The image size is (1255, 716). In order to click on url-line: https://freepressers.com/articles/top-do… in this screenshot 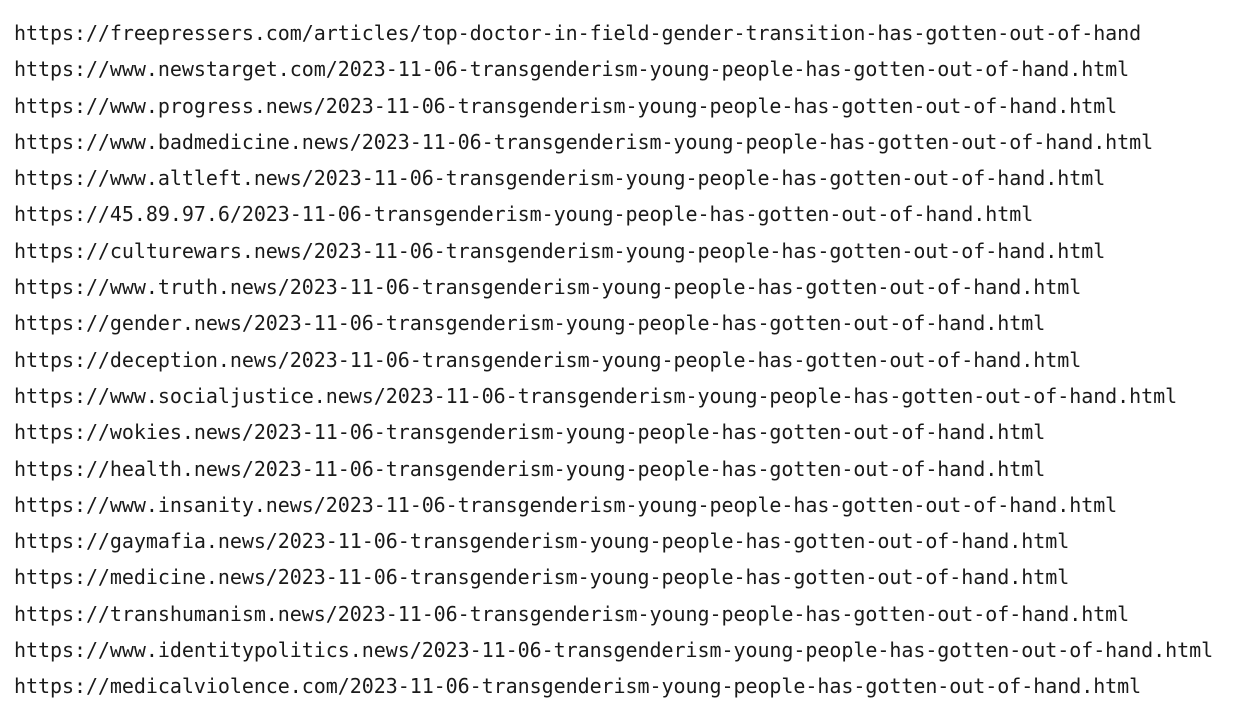, I will do `click(578, 33)`.